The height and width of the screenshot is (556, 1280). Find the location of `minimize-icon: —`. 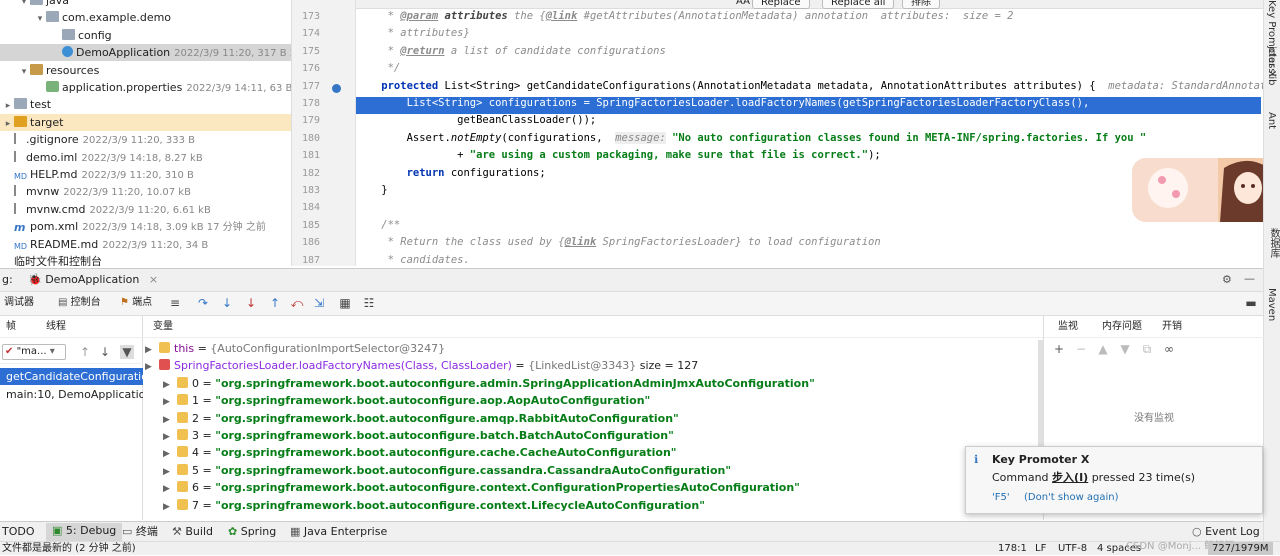

minimize-icon: — is located at coordinates (1249, 279).